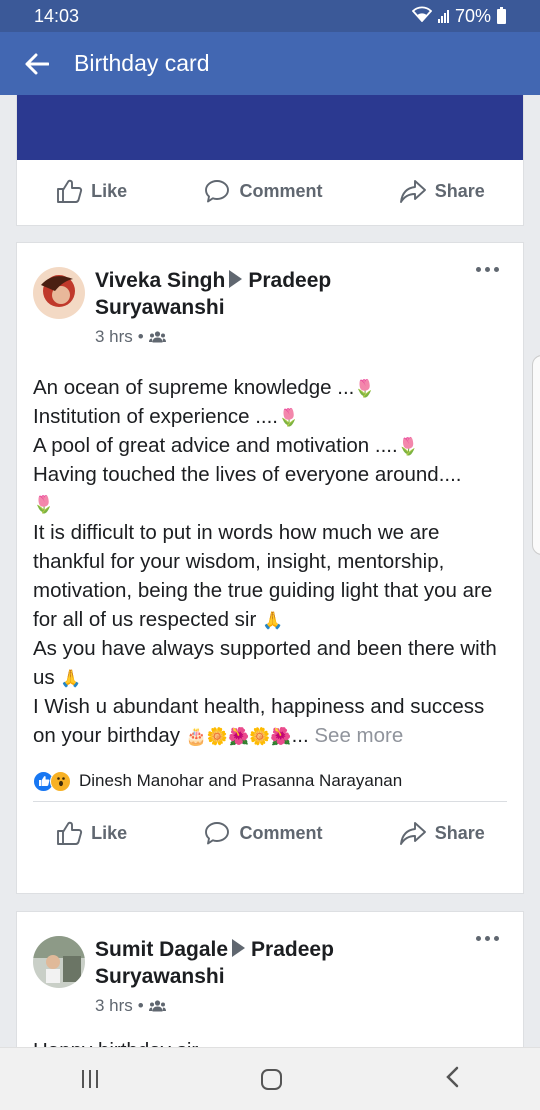 The width and height of the screenshot is (540, 1110). I want to click on battery-percent: 70%, so click(472, 15).